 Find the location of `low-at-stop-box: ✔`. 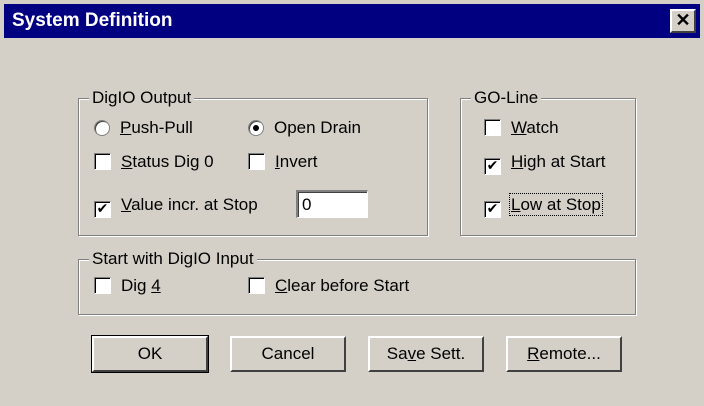

low-at-stop-box: ✔ is located at coordinates (492, 209).